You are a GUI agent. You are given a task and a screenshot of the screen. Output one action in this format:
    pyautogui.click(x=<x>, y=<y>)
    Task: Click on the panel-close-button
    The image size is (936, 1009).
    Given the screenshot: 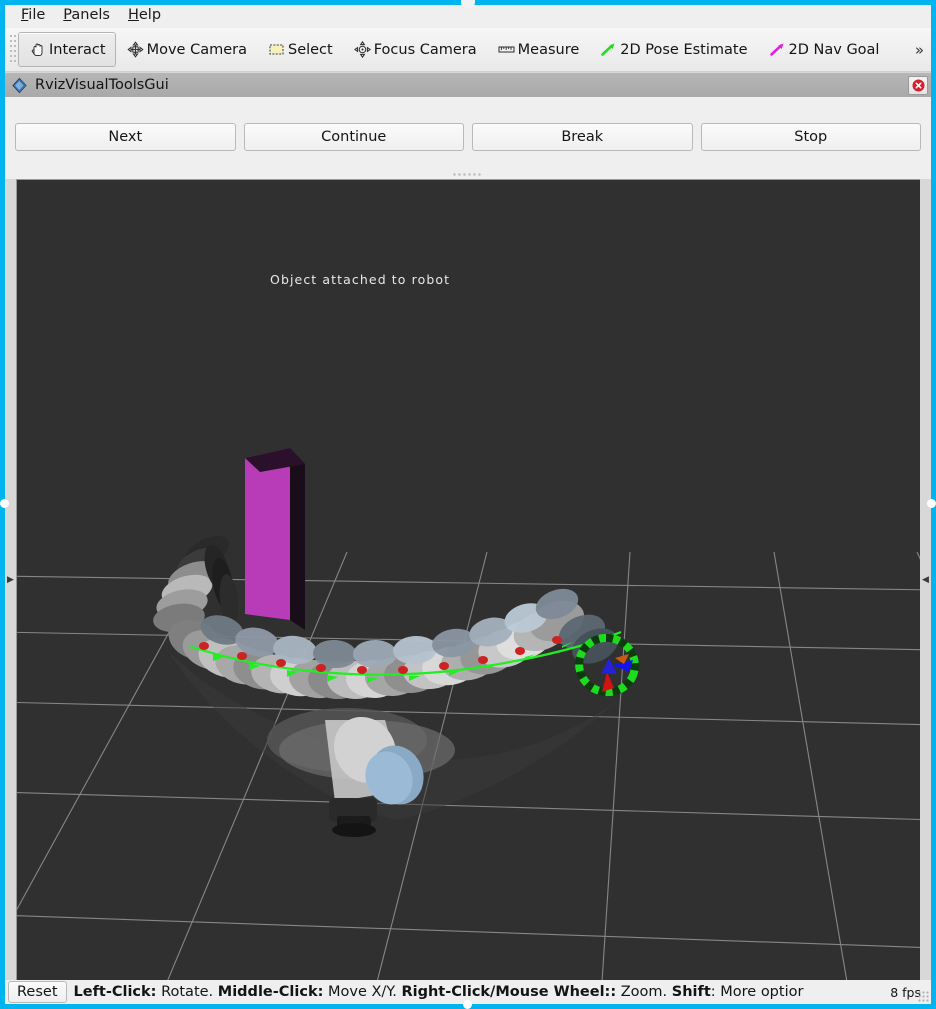 What is the action you would take?
    pyautogui.click(x=918, y=85)
    